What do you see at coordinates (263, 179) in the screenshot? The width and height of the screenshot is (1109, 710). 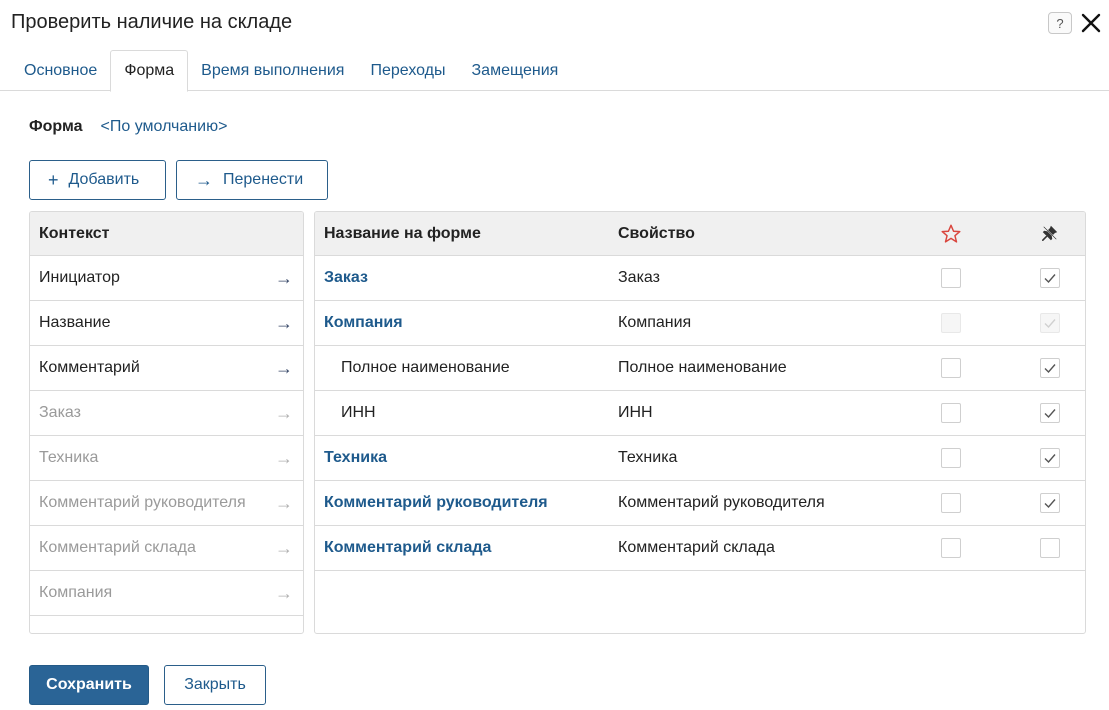 I see `move-button-label: Перенести` at bounding box center [263, 179].